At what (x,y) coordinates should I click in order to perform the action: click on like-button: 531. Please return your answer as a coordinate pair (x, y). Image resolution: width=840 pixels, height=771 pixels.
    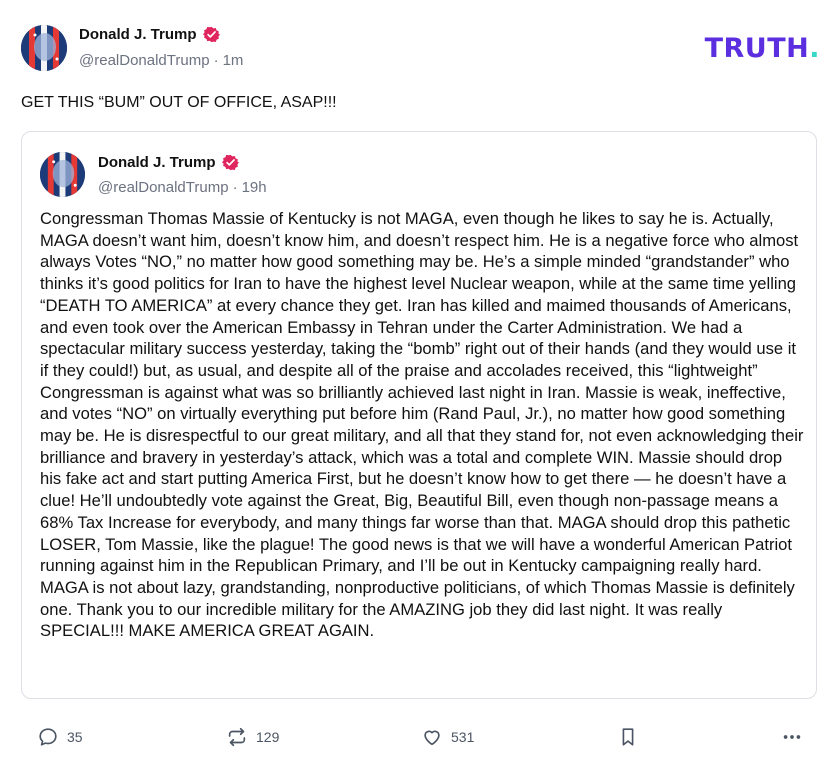
    Looking at the image, I should click on (447, 737).